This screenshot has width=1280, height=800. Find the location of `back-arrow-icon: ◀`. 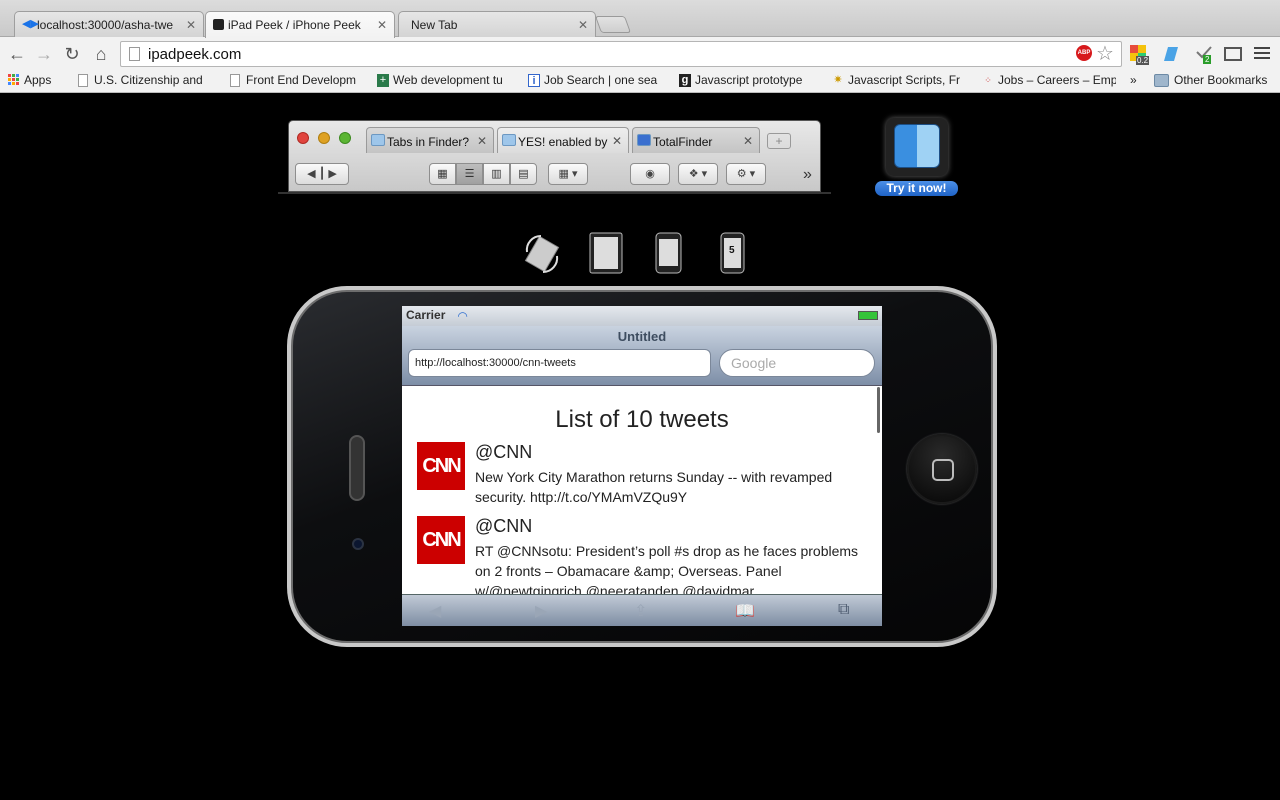

back-arrow-icon: ◀ is located at coordinates (435, 611).